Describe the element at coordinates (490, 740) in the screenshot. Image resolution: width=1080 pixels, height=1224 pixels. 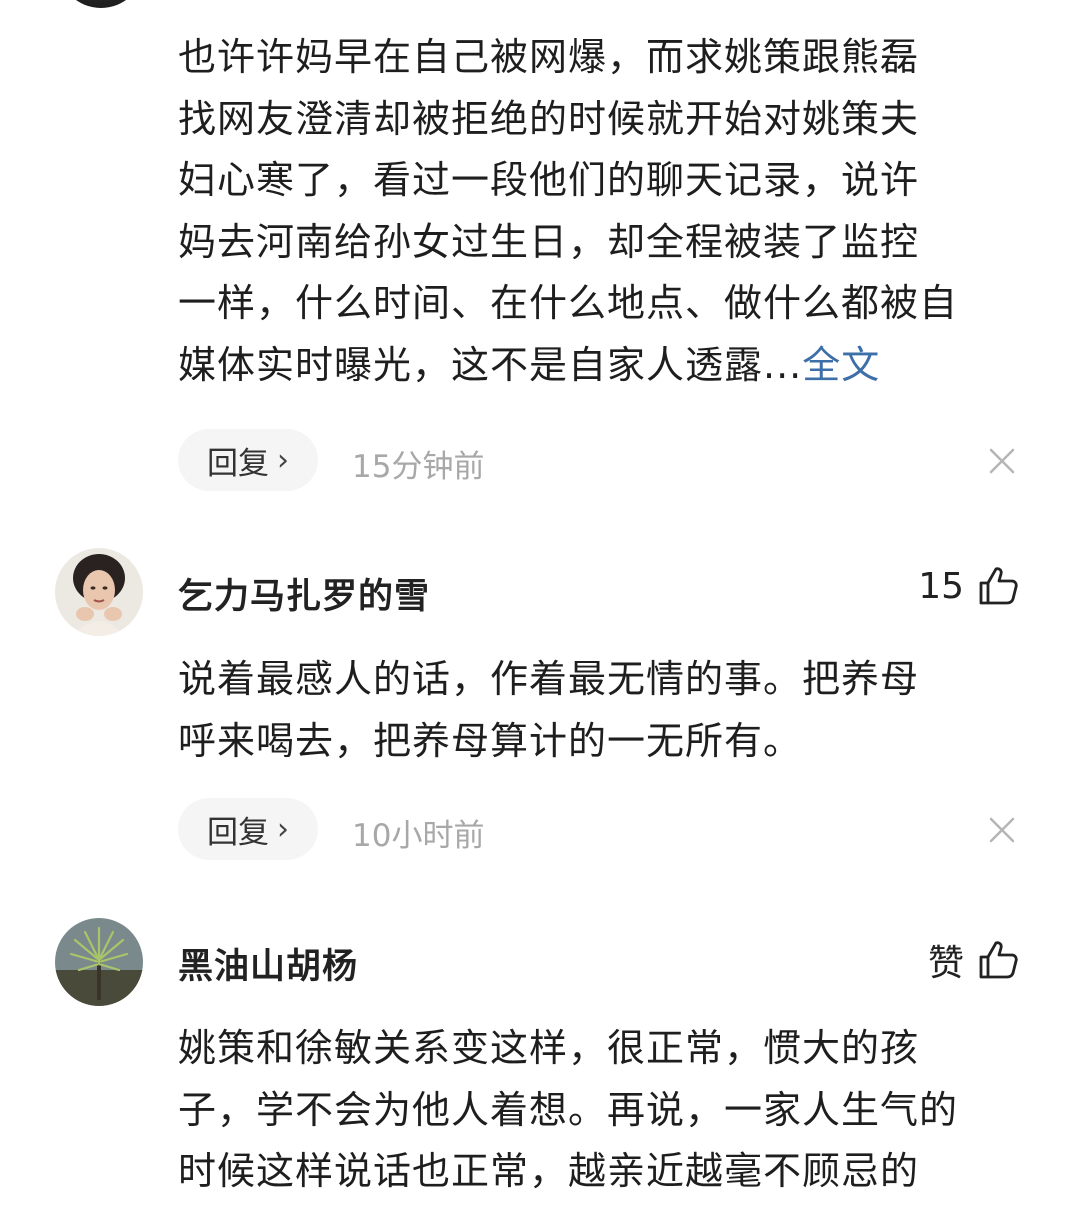
I see `comment-line: 呼来喝去，把养母算计的一无所有。` at that location.